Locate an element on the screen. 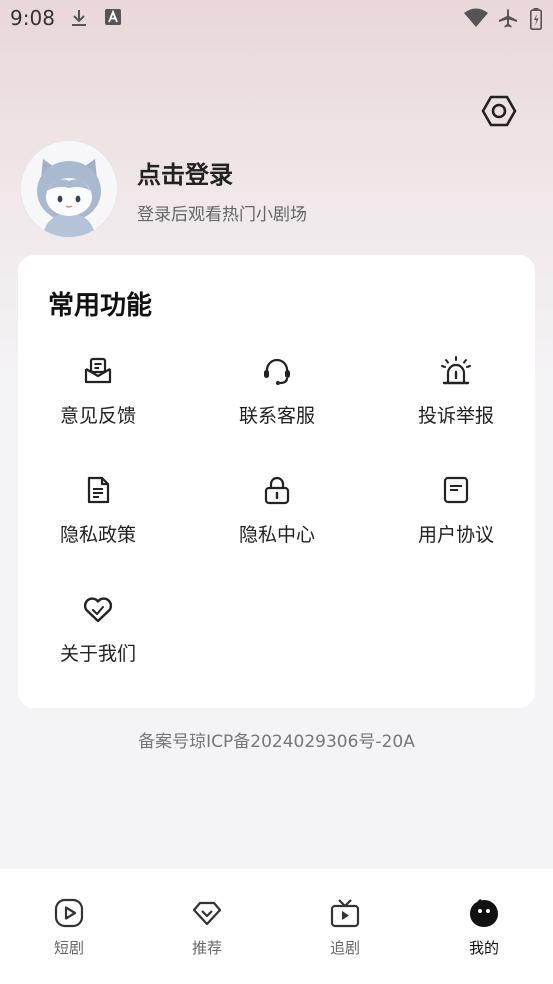  icp-record: 备案号琼ICP备2024029306号-20A is located at coordinates (276, 742).